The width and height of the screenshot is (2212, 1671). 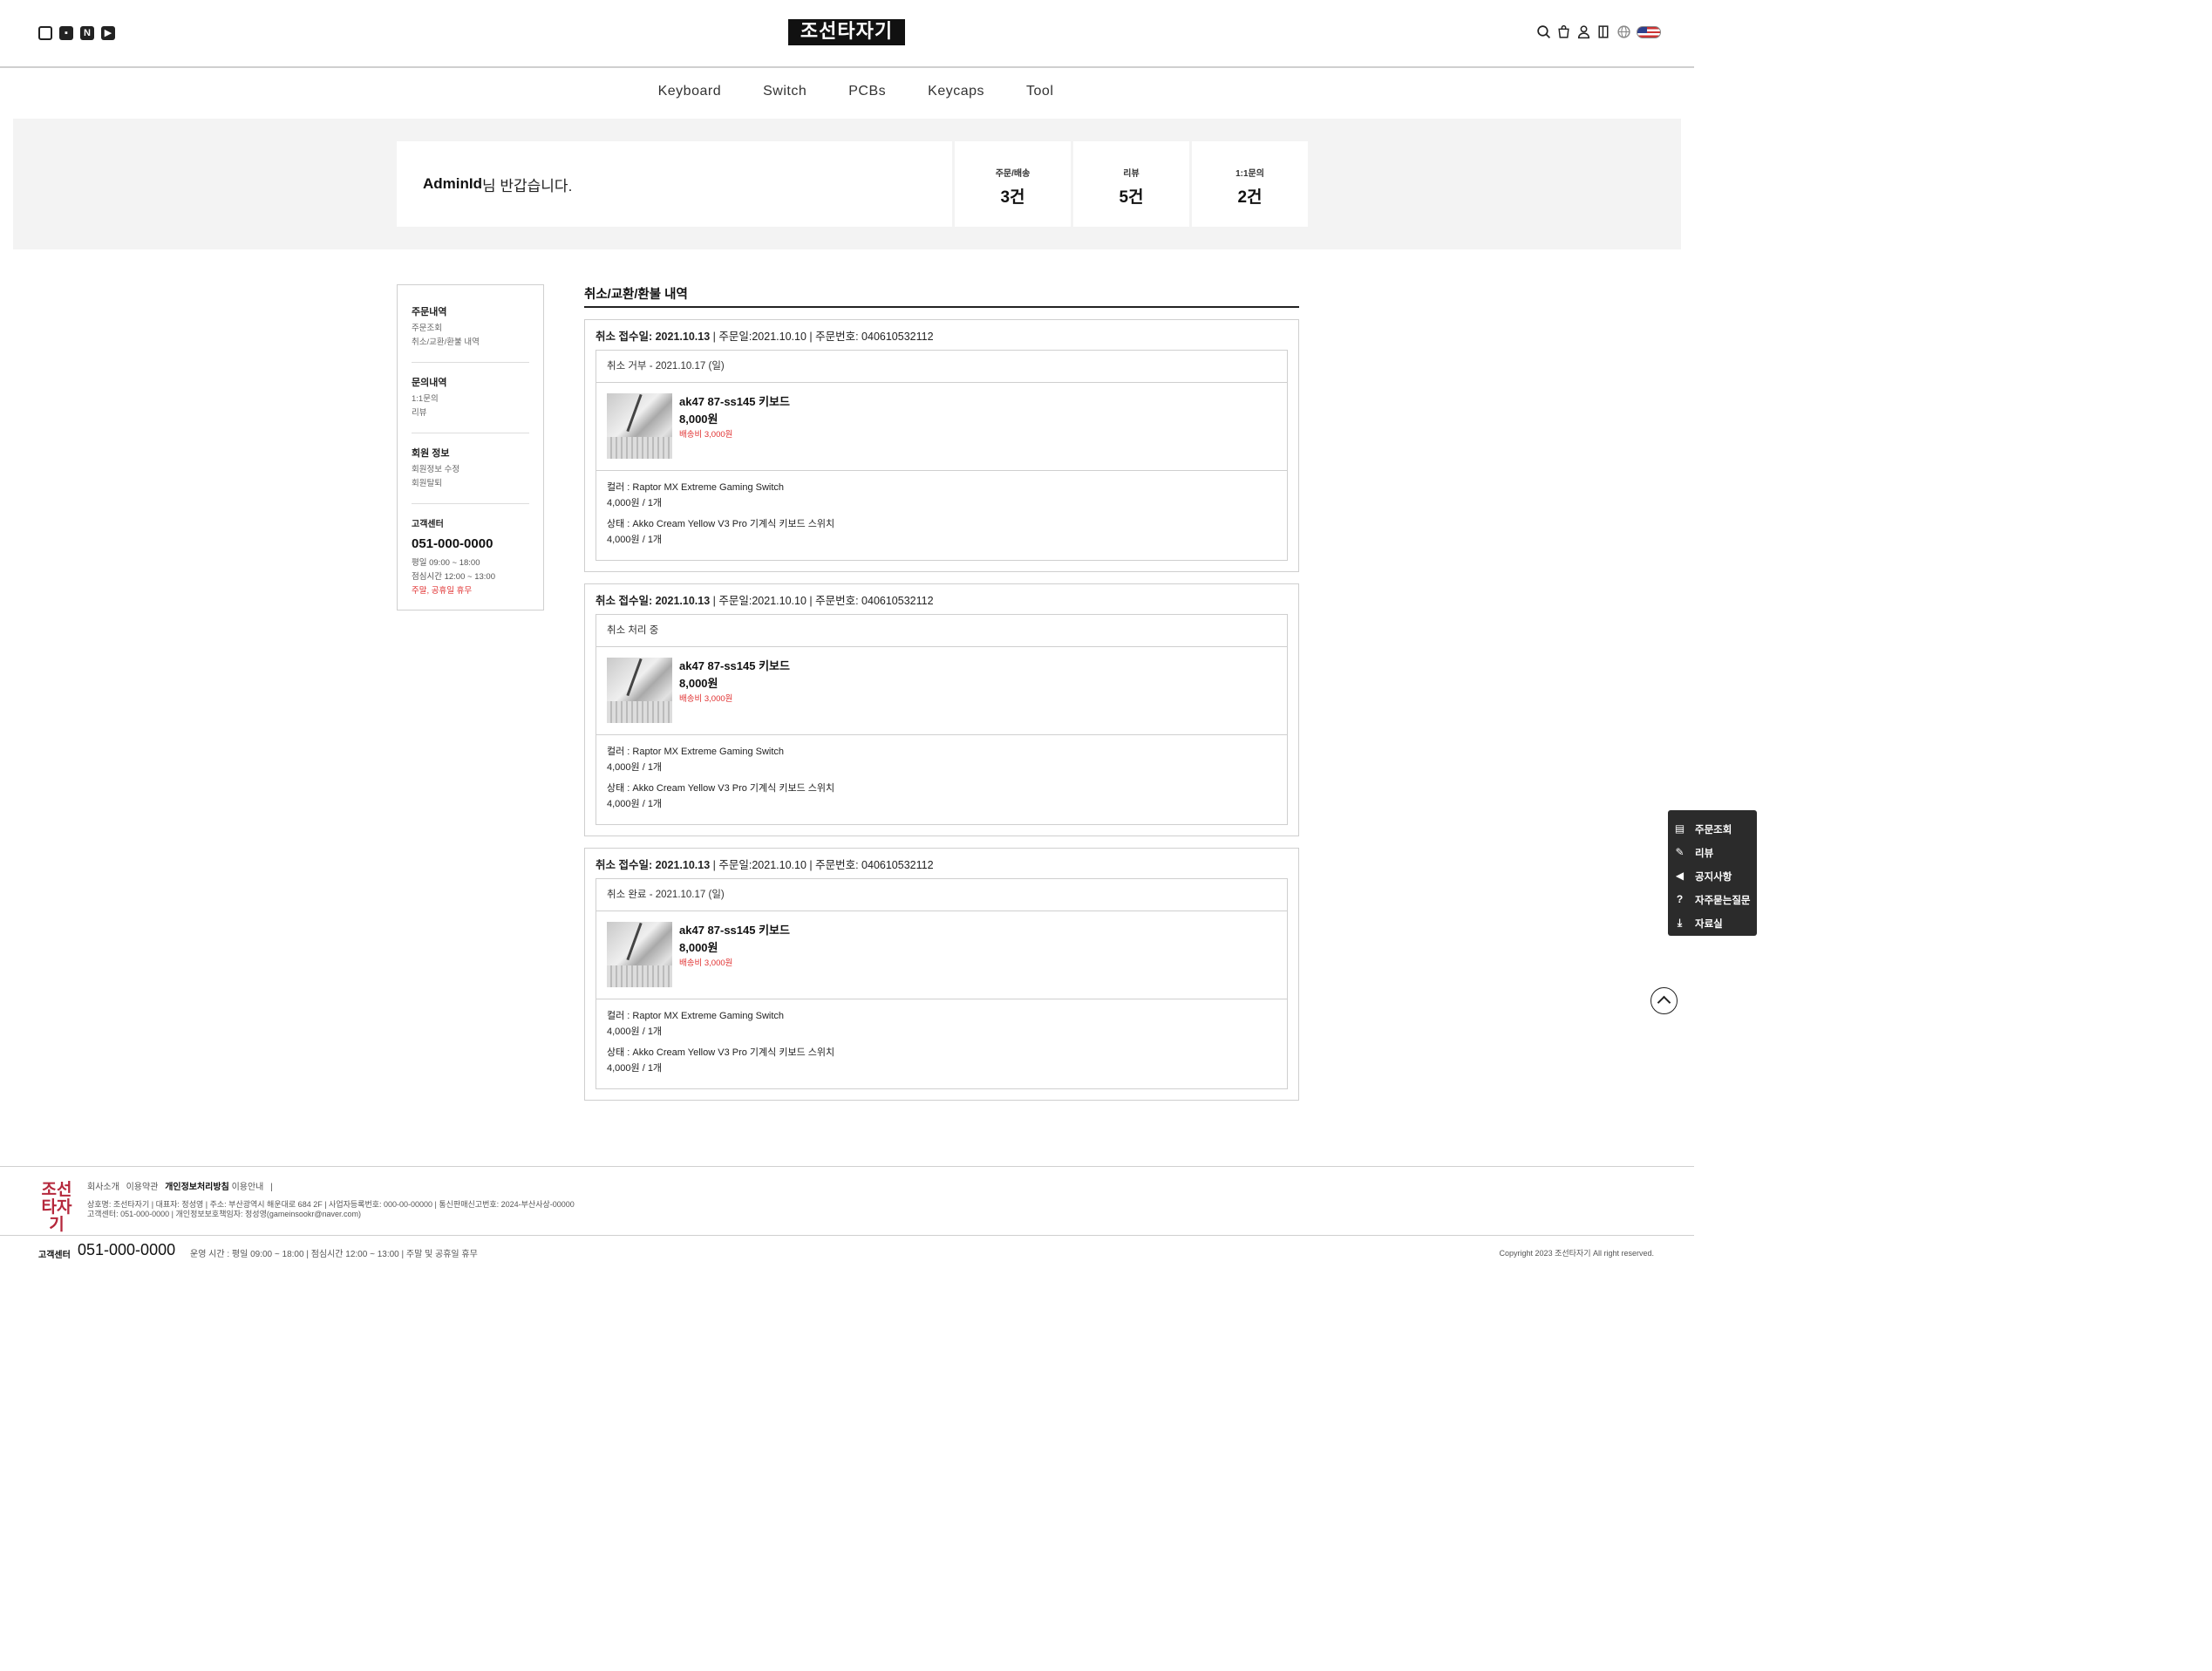 I want to click on sidebar-link-edit-profile: 회원정보 수정, so click(x=470, y=470).